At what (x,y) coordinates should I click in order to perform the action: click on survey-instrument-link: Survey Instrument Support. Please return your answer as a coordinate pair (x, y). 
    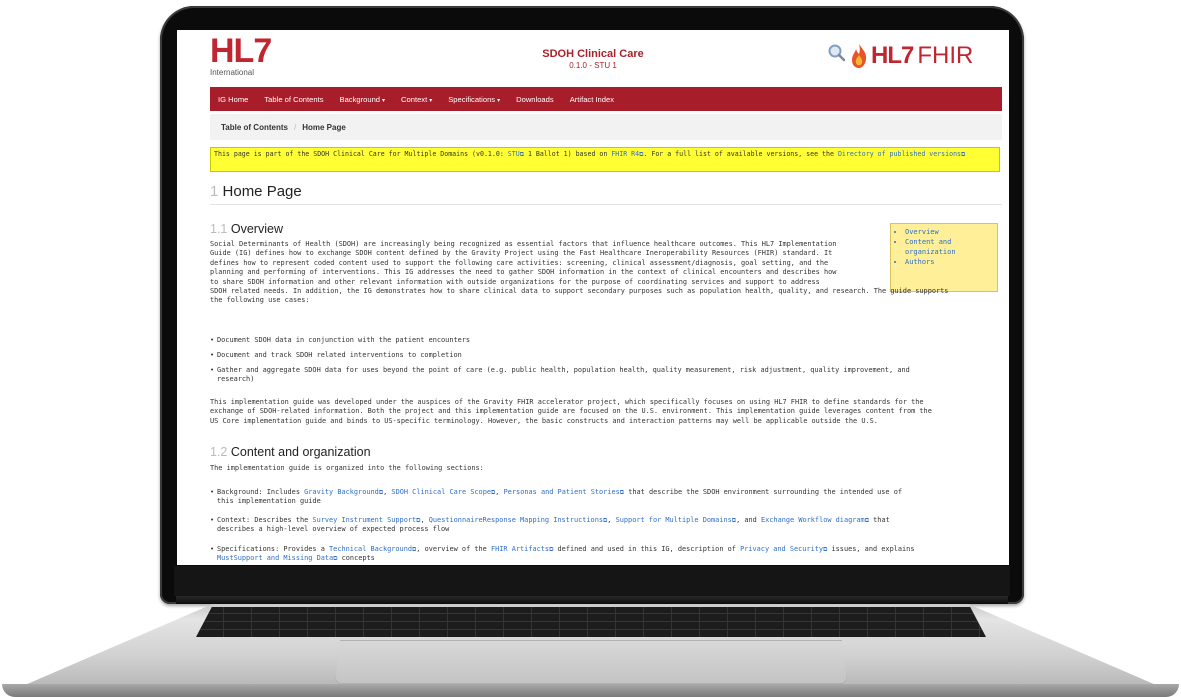
    Looking at the image, I should click on (364, 520).